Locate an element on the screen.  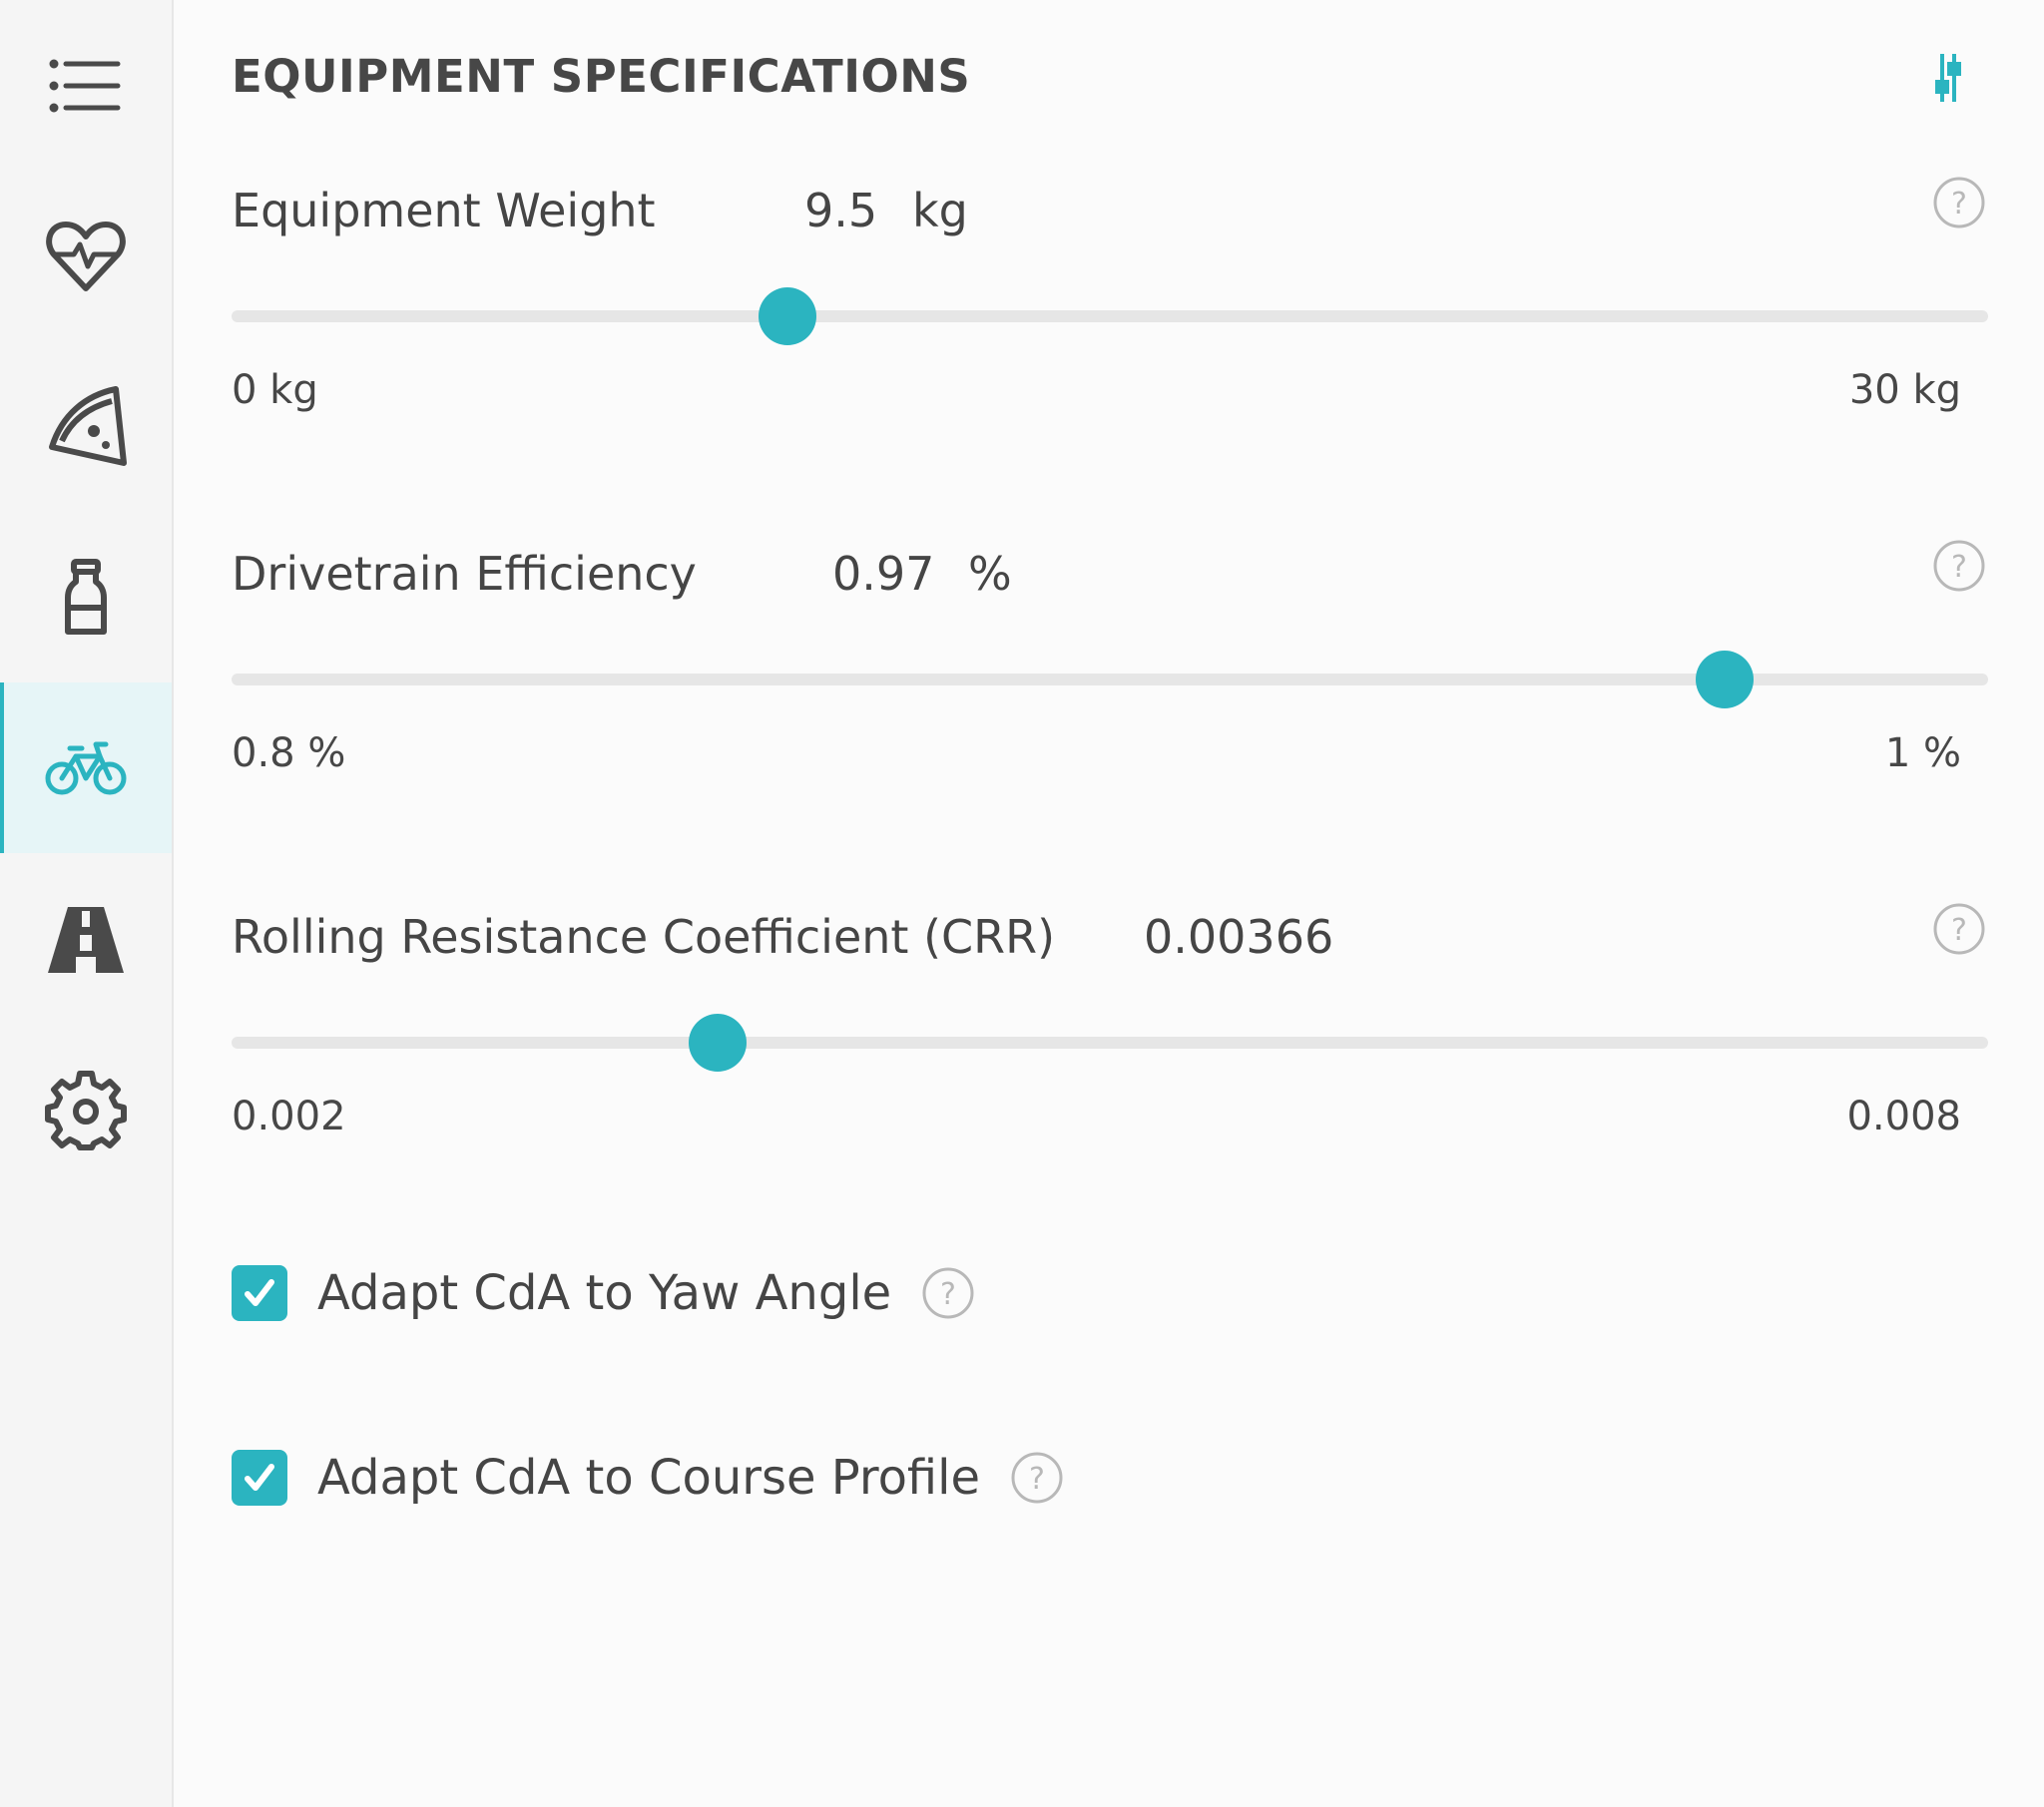
equipment-weight-unit: kg is located at coordinates (940, 210).